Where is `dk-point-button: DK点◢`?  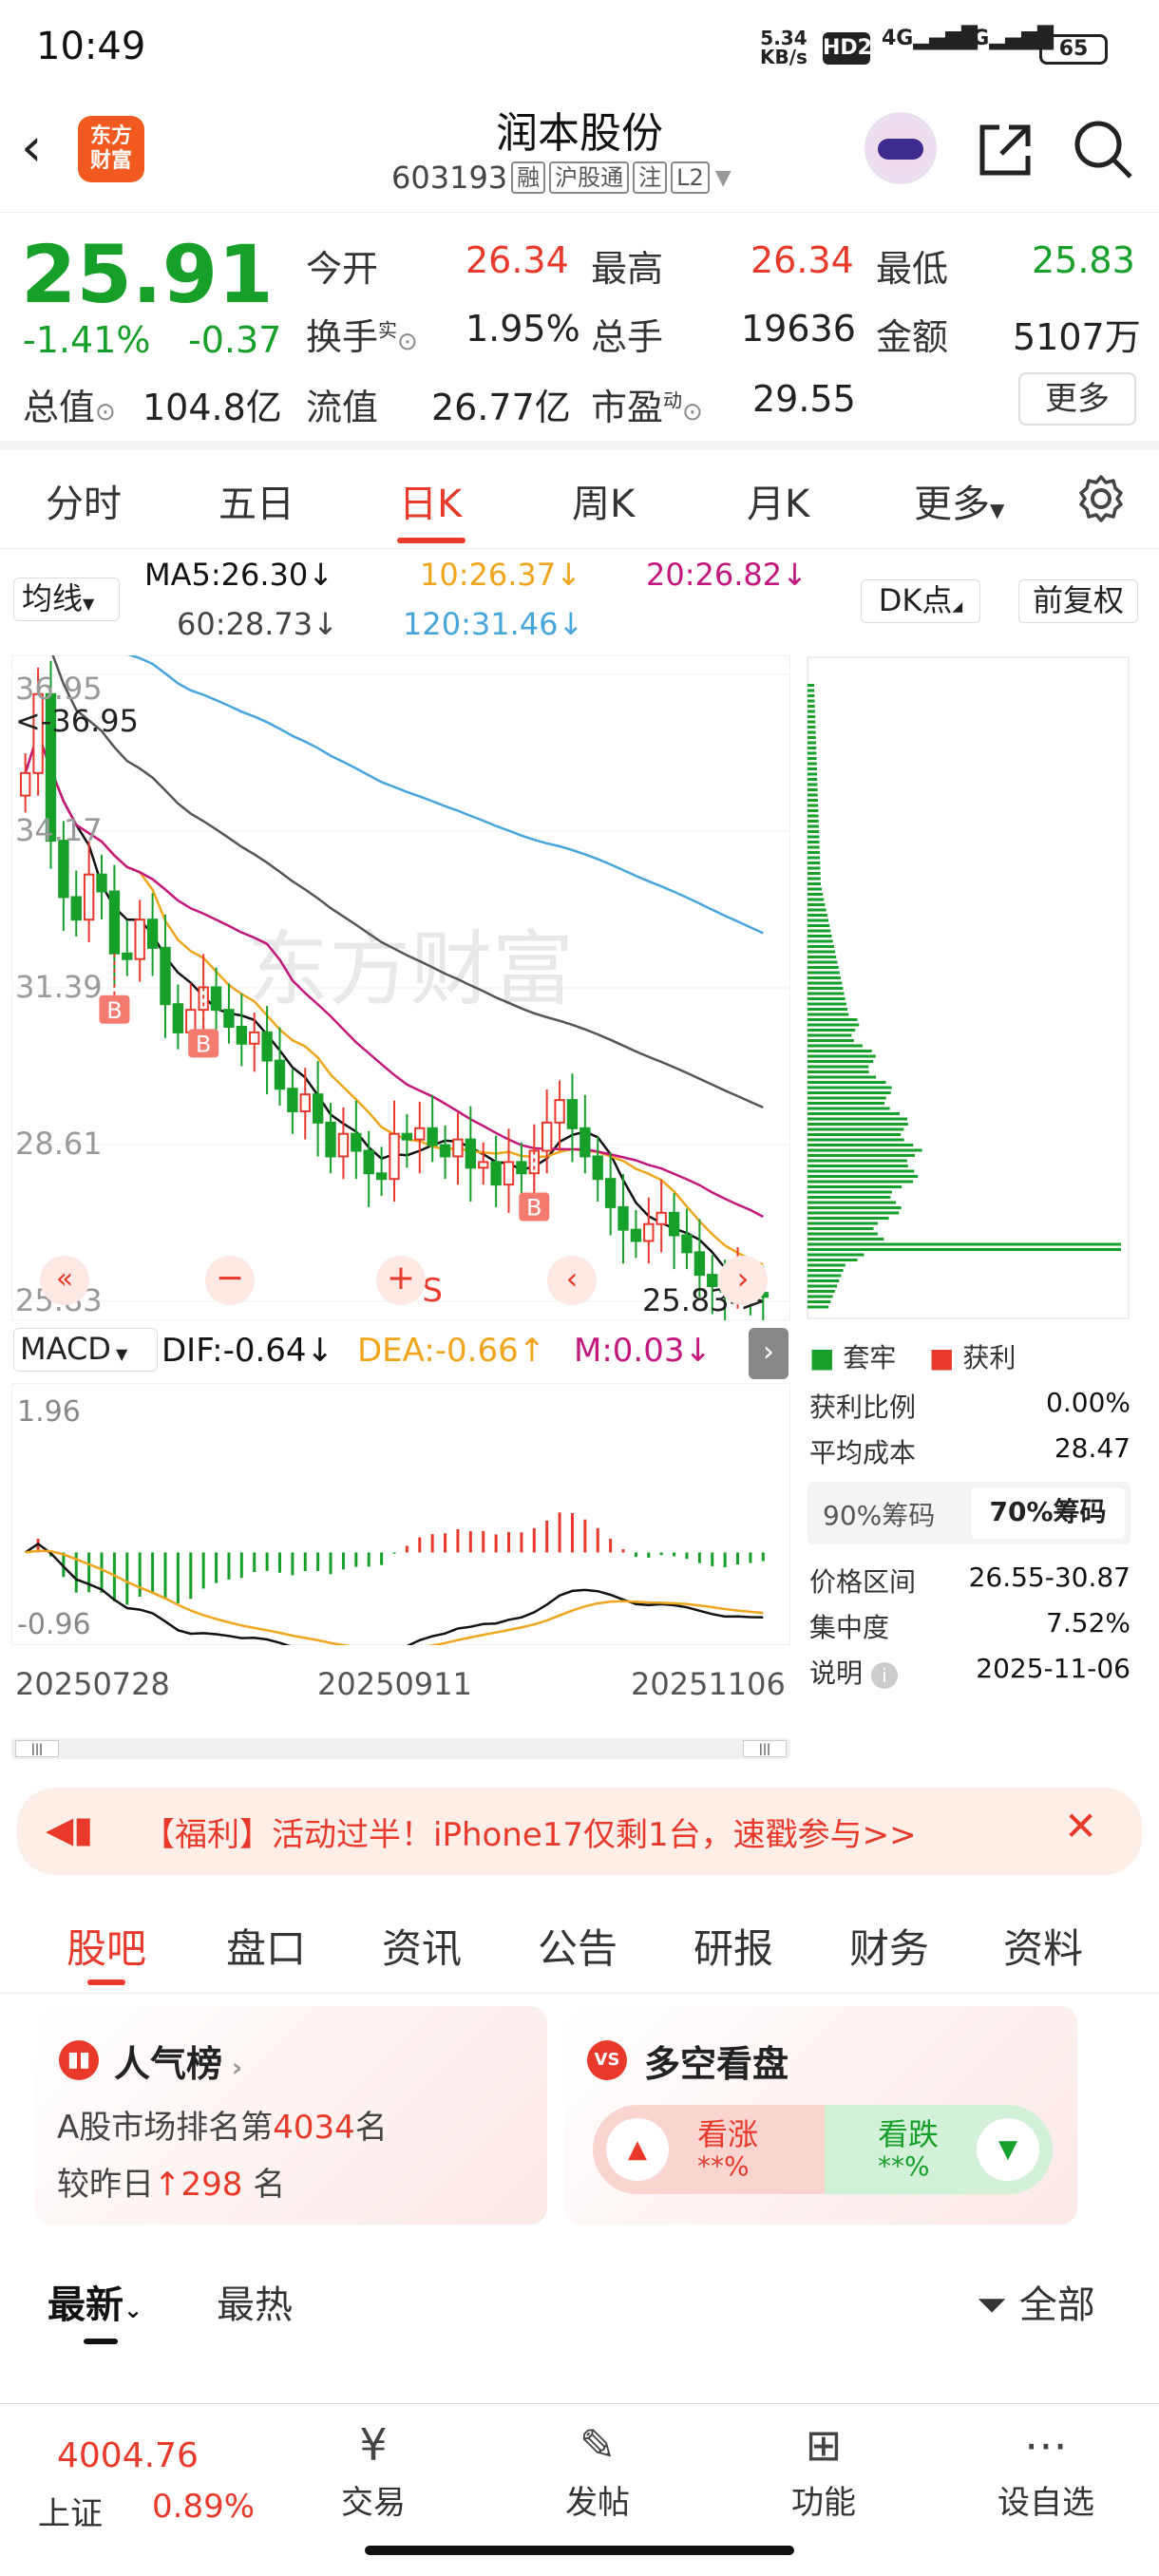
dk-point-button: DK点◢ is located at coordinates (920, 601).